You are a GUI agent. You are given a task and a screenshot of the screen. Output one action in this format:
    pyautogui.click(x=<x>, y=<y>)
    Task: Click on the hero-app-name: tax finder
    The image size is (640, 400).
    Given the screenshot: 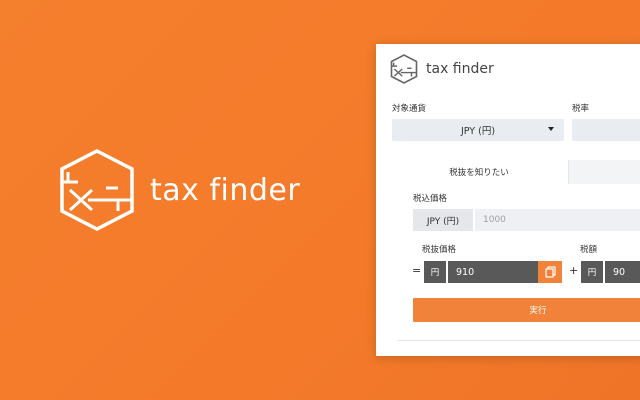 What is the action you would take?
    pyautogui.click(x=225, y=190)
    